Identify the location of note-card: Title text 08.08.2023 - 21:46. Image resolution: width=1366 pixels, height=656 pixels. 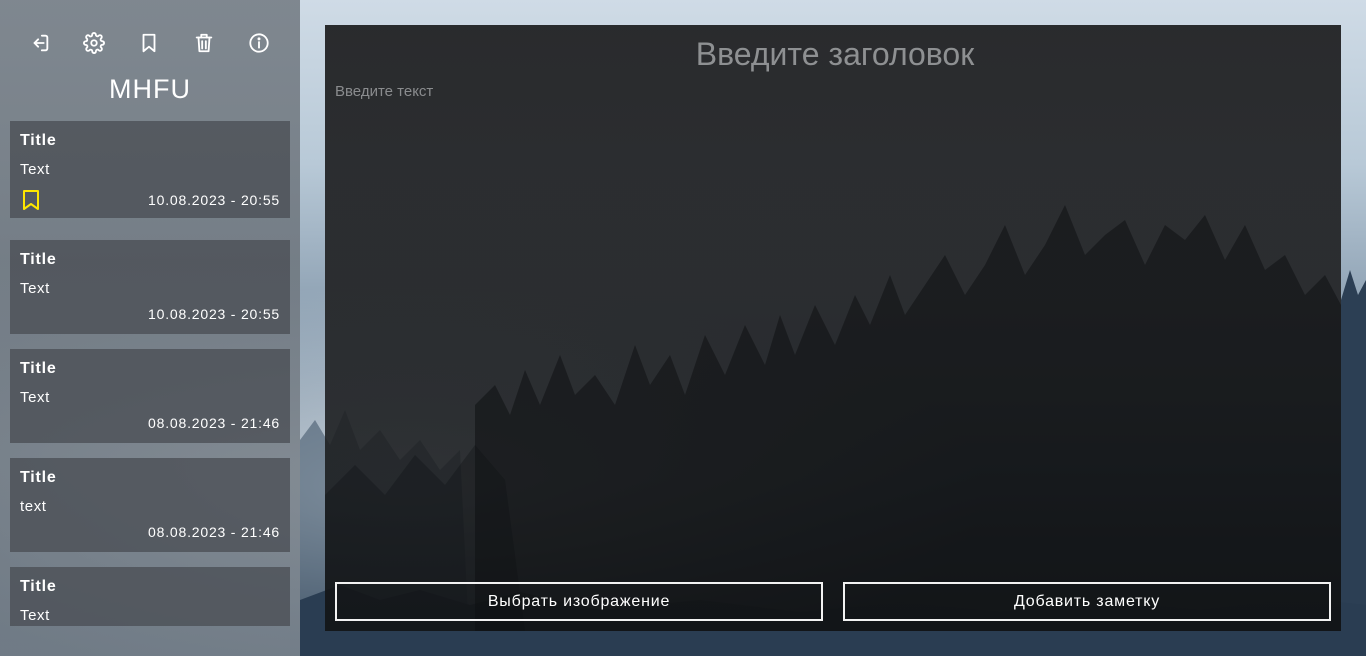
(150, 505).